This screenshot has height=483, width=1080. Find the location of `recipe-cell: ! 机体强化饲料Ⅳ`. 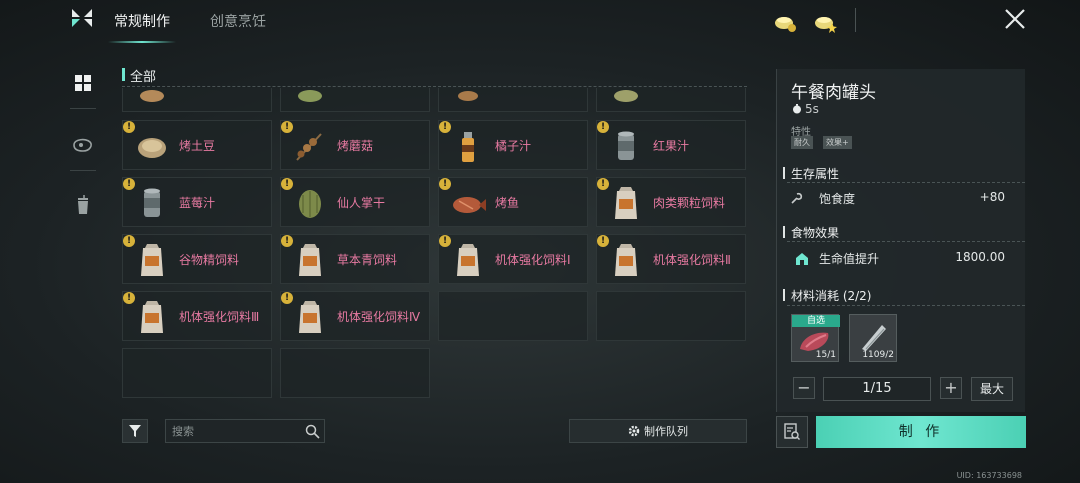

recipe-cell: ! 机体强化饲料Ⅳ is located at coordinates (355, 316).